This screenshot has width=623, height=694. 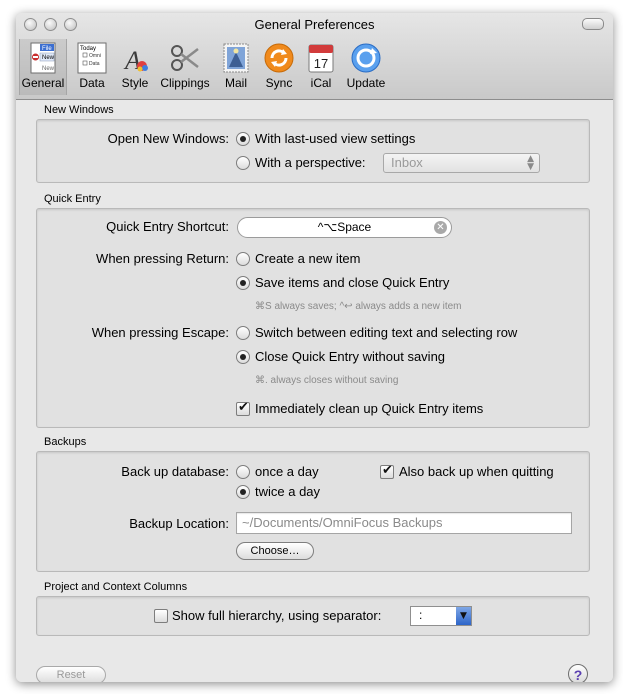 I want to click on escape-close-radio, so click(x=243, y=357).